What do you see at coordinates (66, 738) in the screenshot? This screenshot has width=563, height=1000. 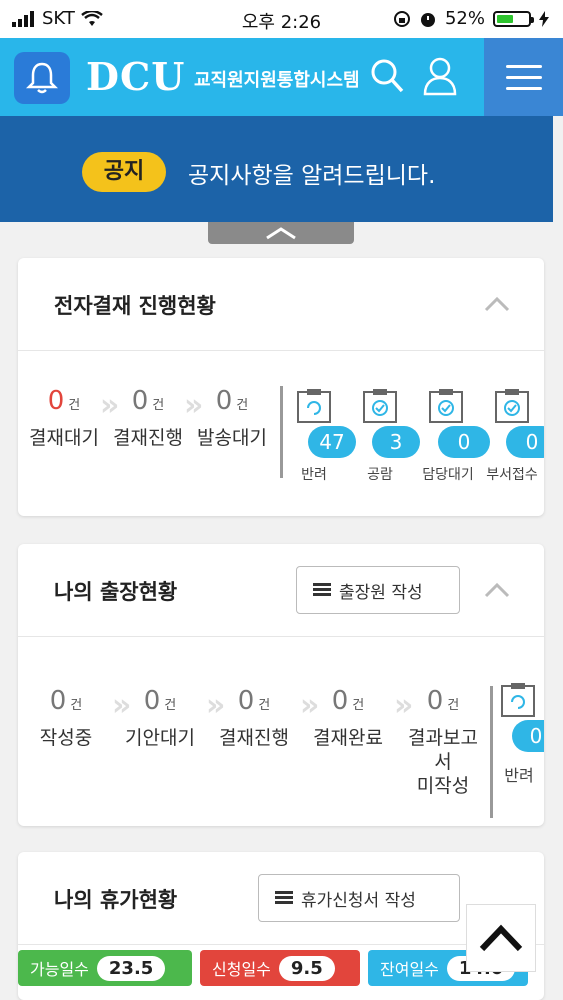 I see `step-label: 작성중` at bounding box center [66, 738].